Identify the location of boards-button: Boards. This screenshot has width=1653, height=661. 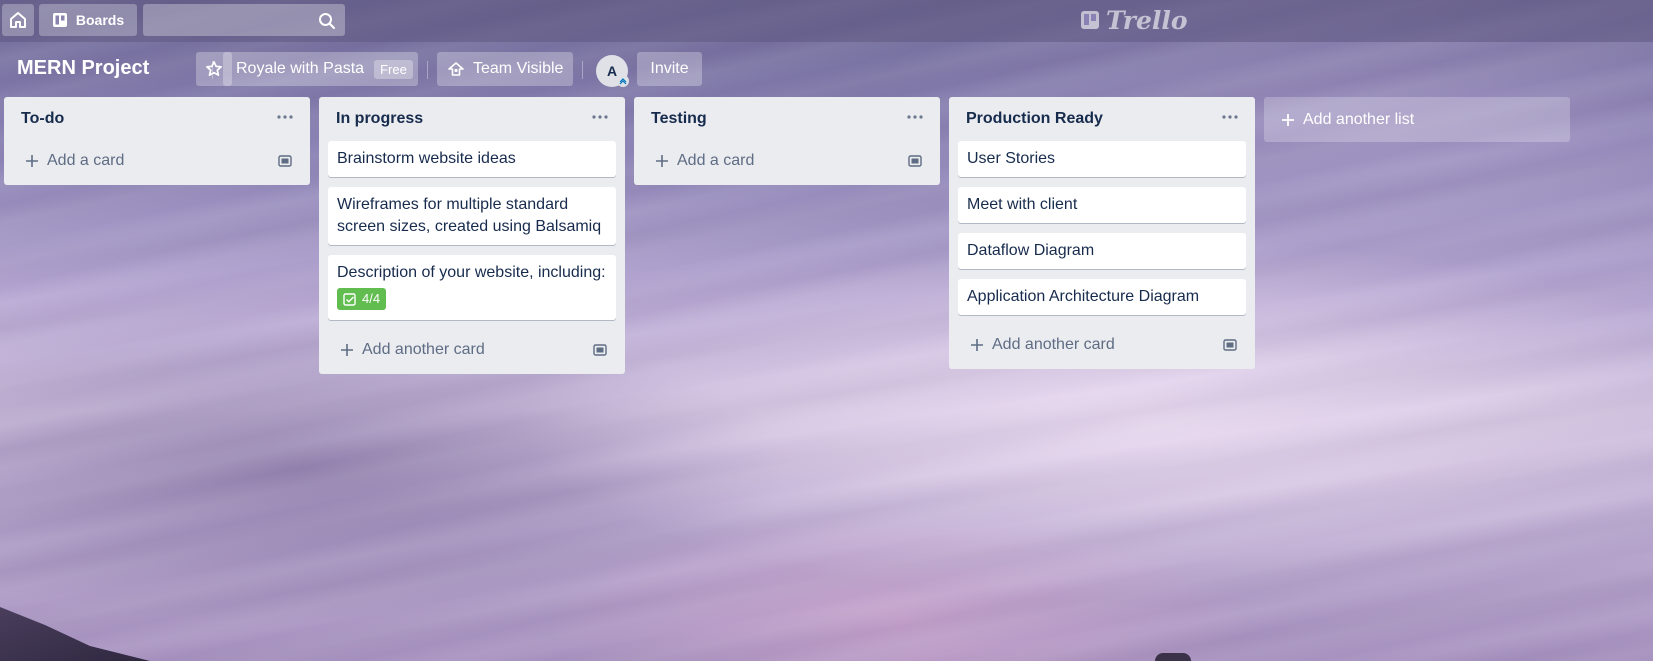
(88, 20).